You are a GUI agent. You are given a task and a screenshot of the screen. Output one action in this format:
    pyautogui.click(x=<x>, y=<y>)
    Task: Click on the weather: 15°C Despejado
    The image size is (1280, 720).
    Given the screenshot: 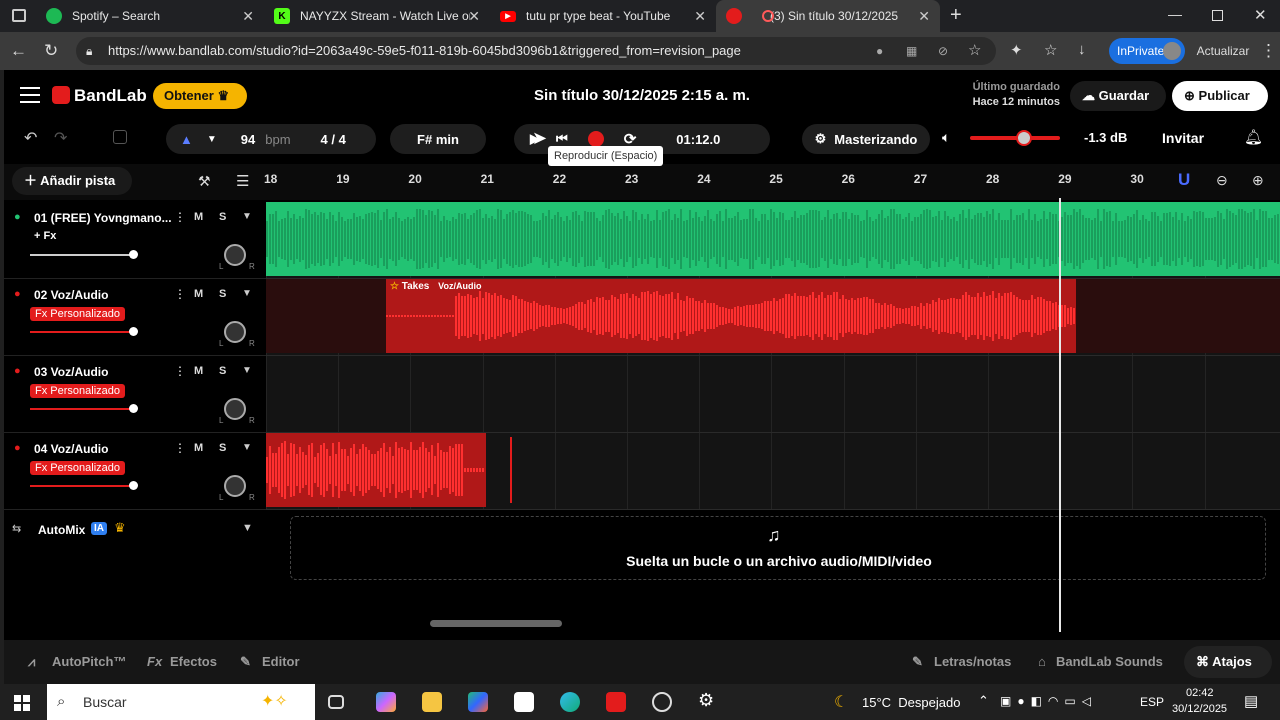 What is the action you would take?
    pyautogui.click(x=911, y=702)
    